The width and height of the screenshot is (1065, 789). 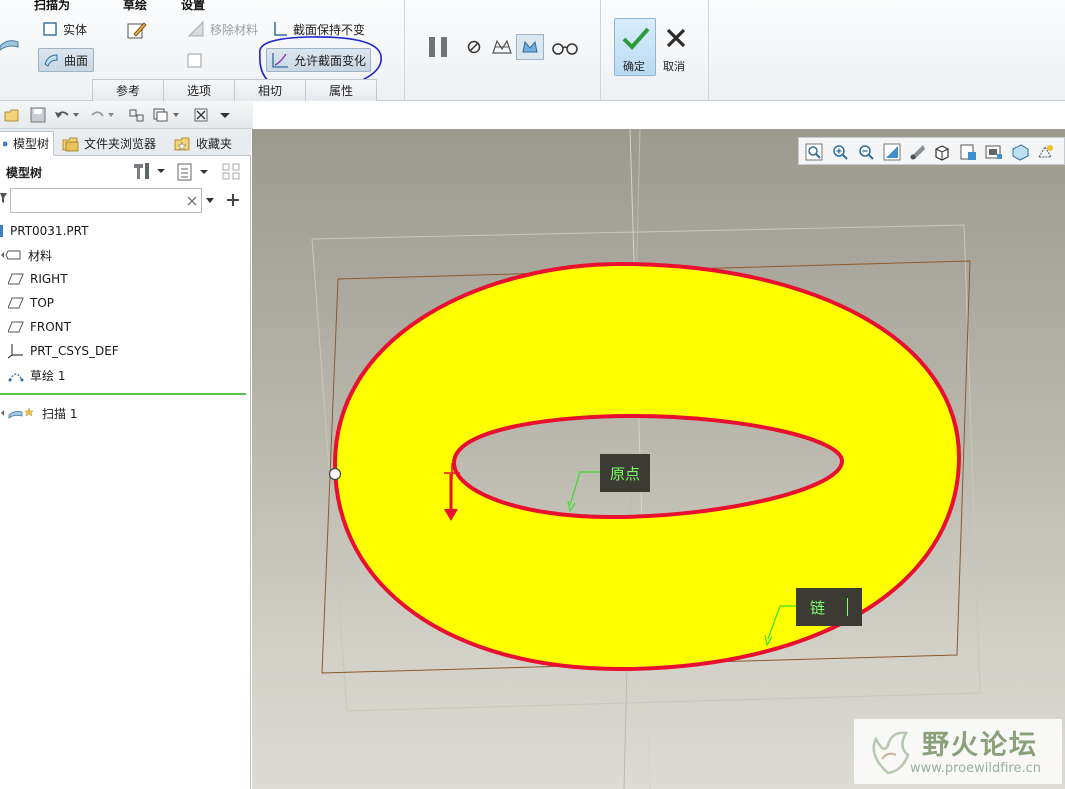 I want to click on tree-columns-button, so click(x=194, y=172).